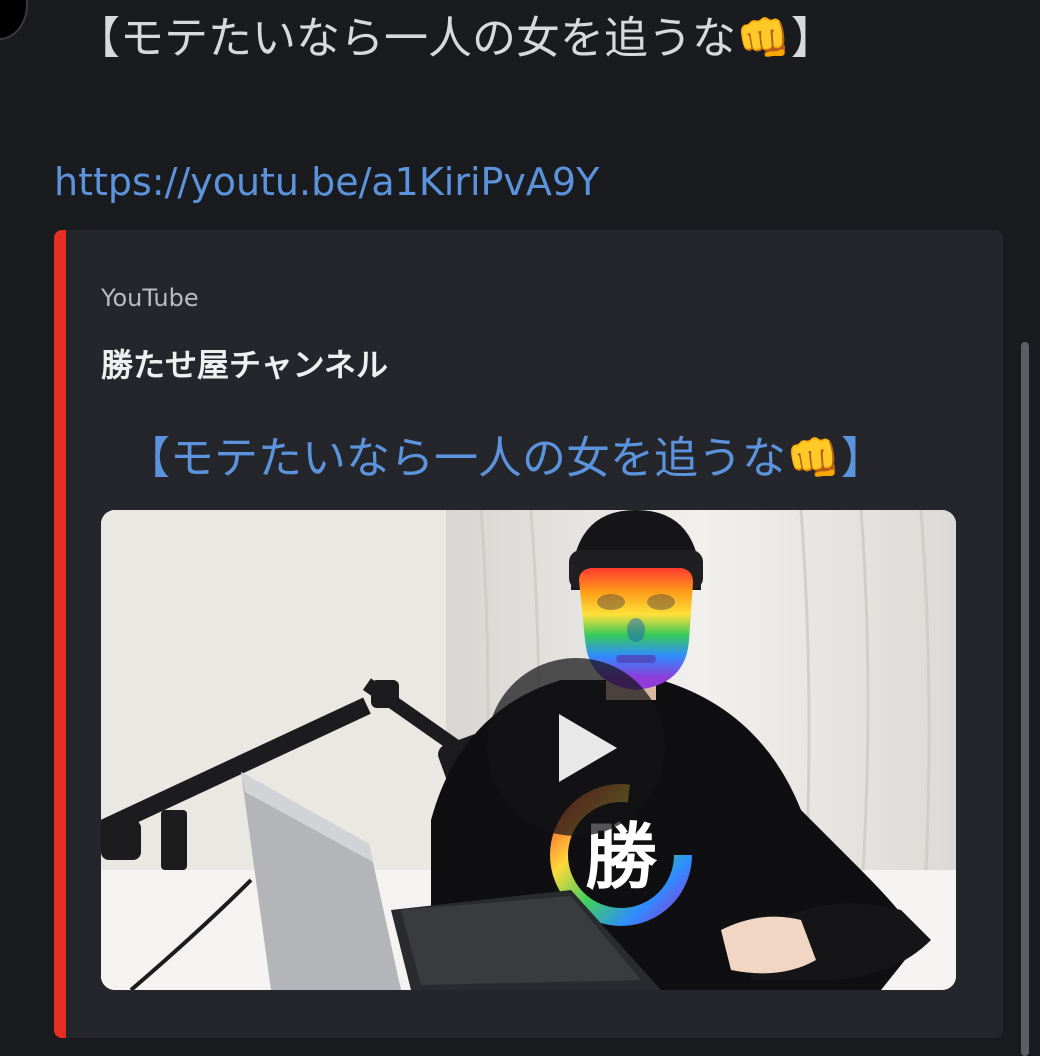 The width and height of the screenshot is (1040, 1056). Describe the element at coordinates (244, 363) in the screenshot. I see `embed-author: 勝たせ屋チャンネル` at that location.